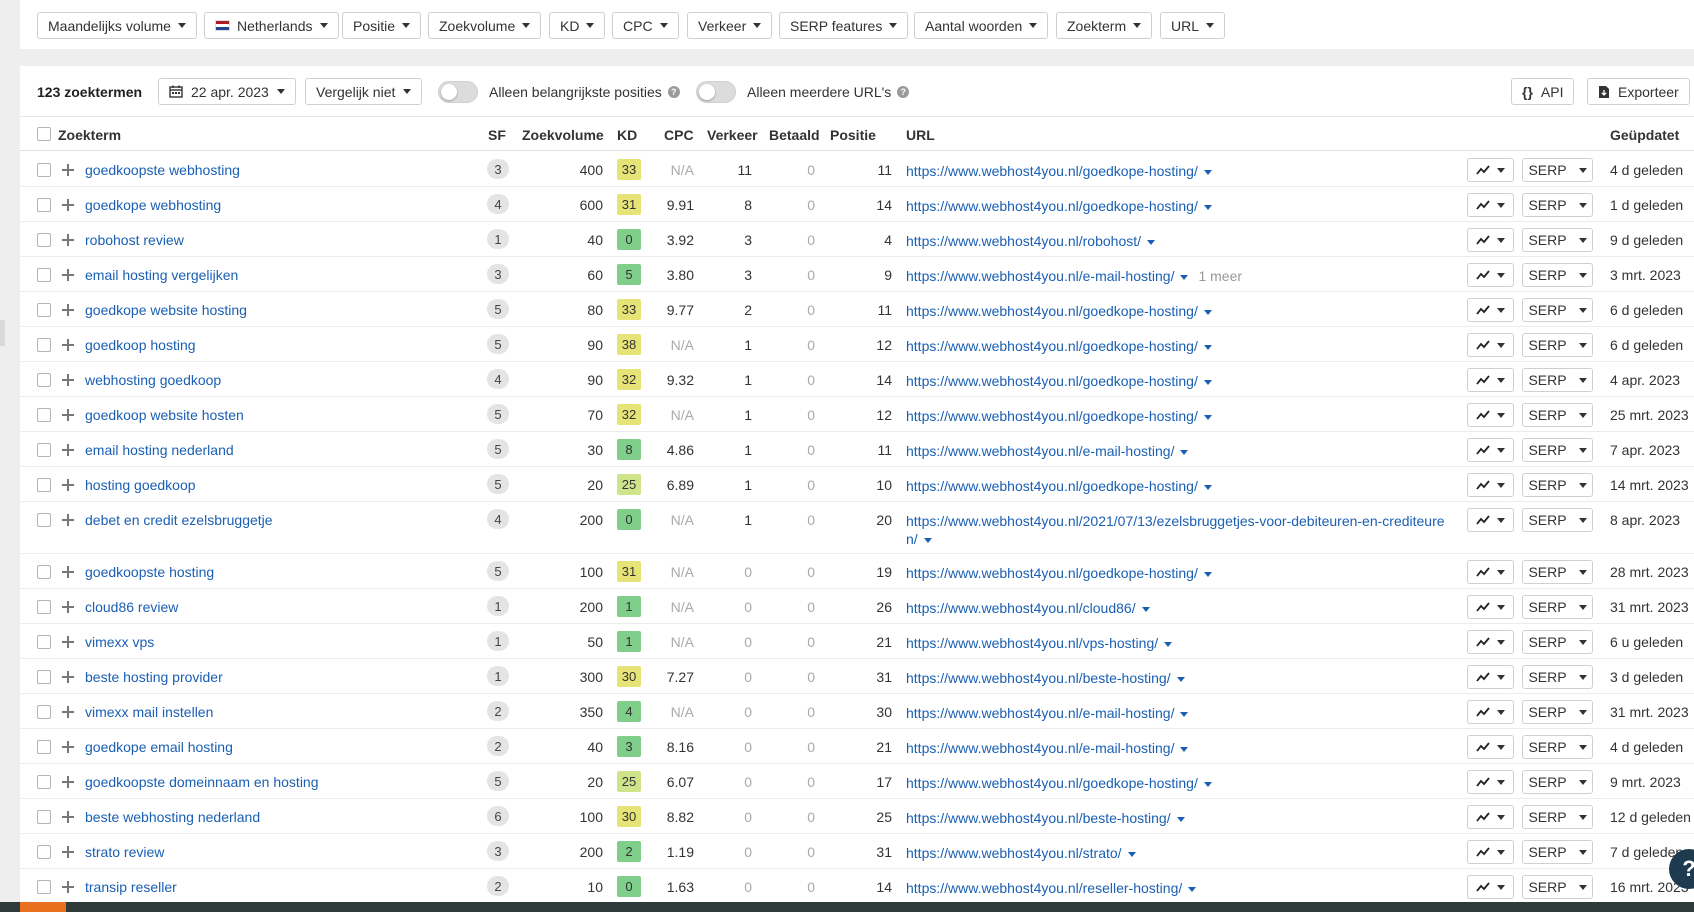 The image size is (1694, 912). What do you see at coordinates (140, 345) in the screenshot?
I see `keyword-link: goedkoop hosting` at bounding box center [140, 345].